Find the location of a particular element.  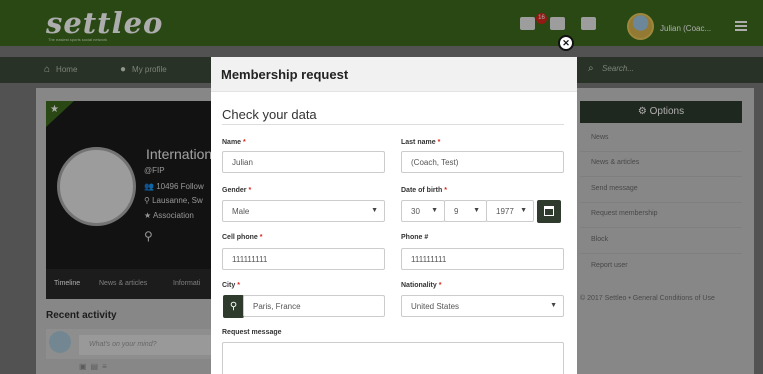

calendar-button is located at coordinates (549, 211).